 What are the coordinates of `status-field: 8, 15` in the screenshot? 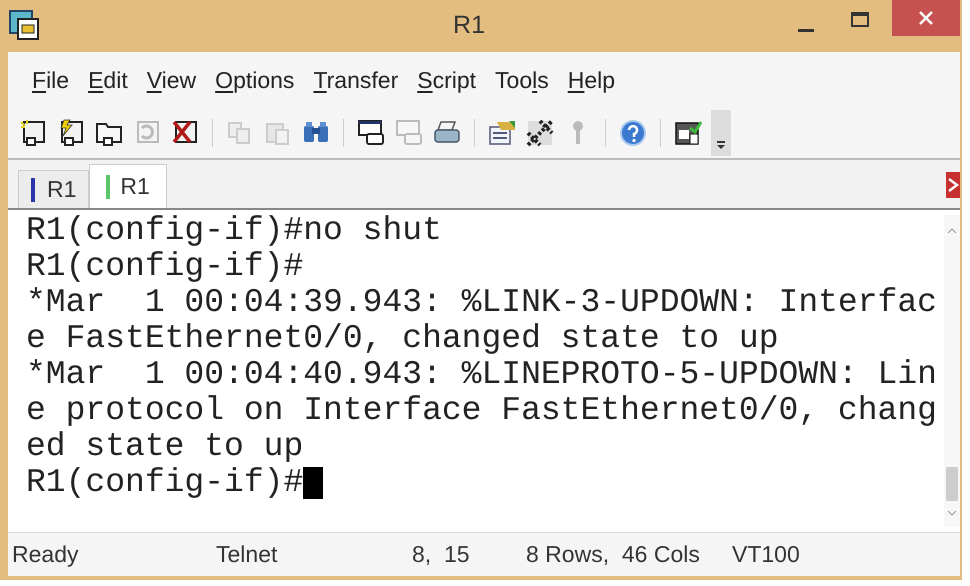 It's located at (469, 554).